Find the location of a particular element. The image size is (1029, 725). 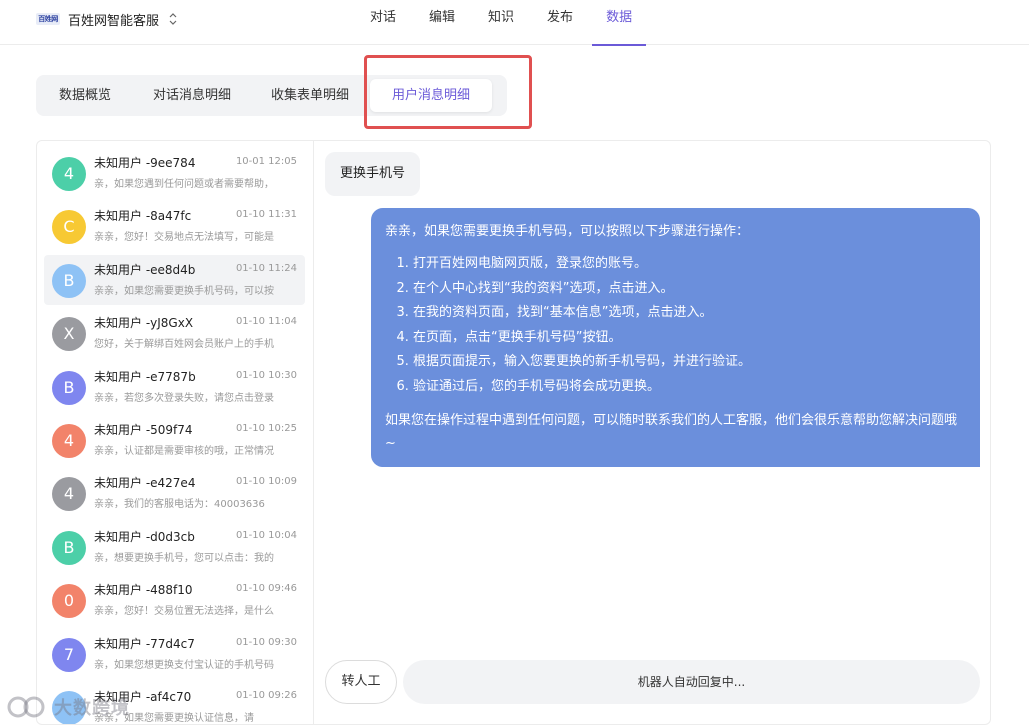

conversation-user-name: 未知用户 -9ee784 is located at coordinates (145, 163).